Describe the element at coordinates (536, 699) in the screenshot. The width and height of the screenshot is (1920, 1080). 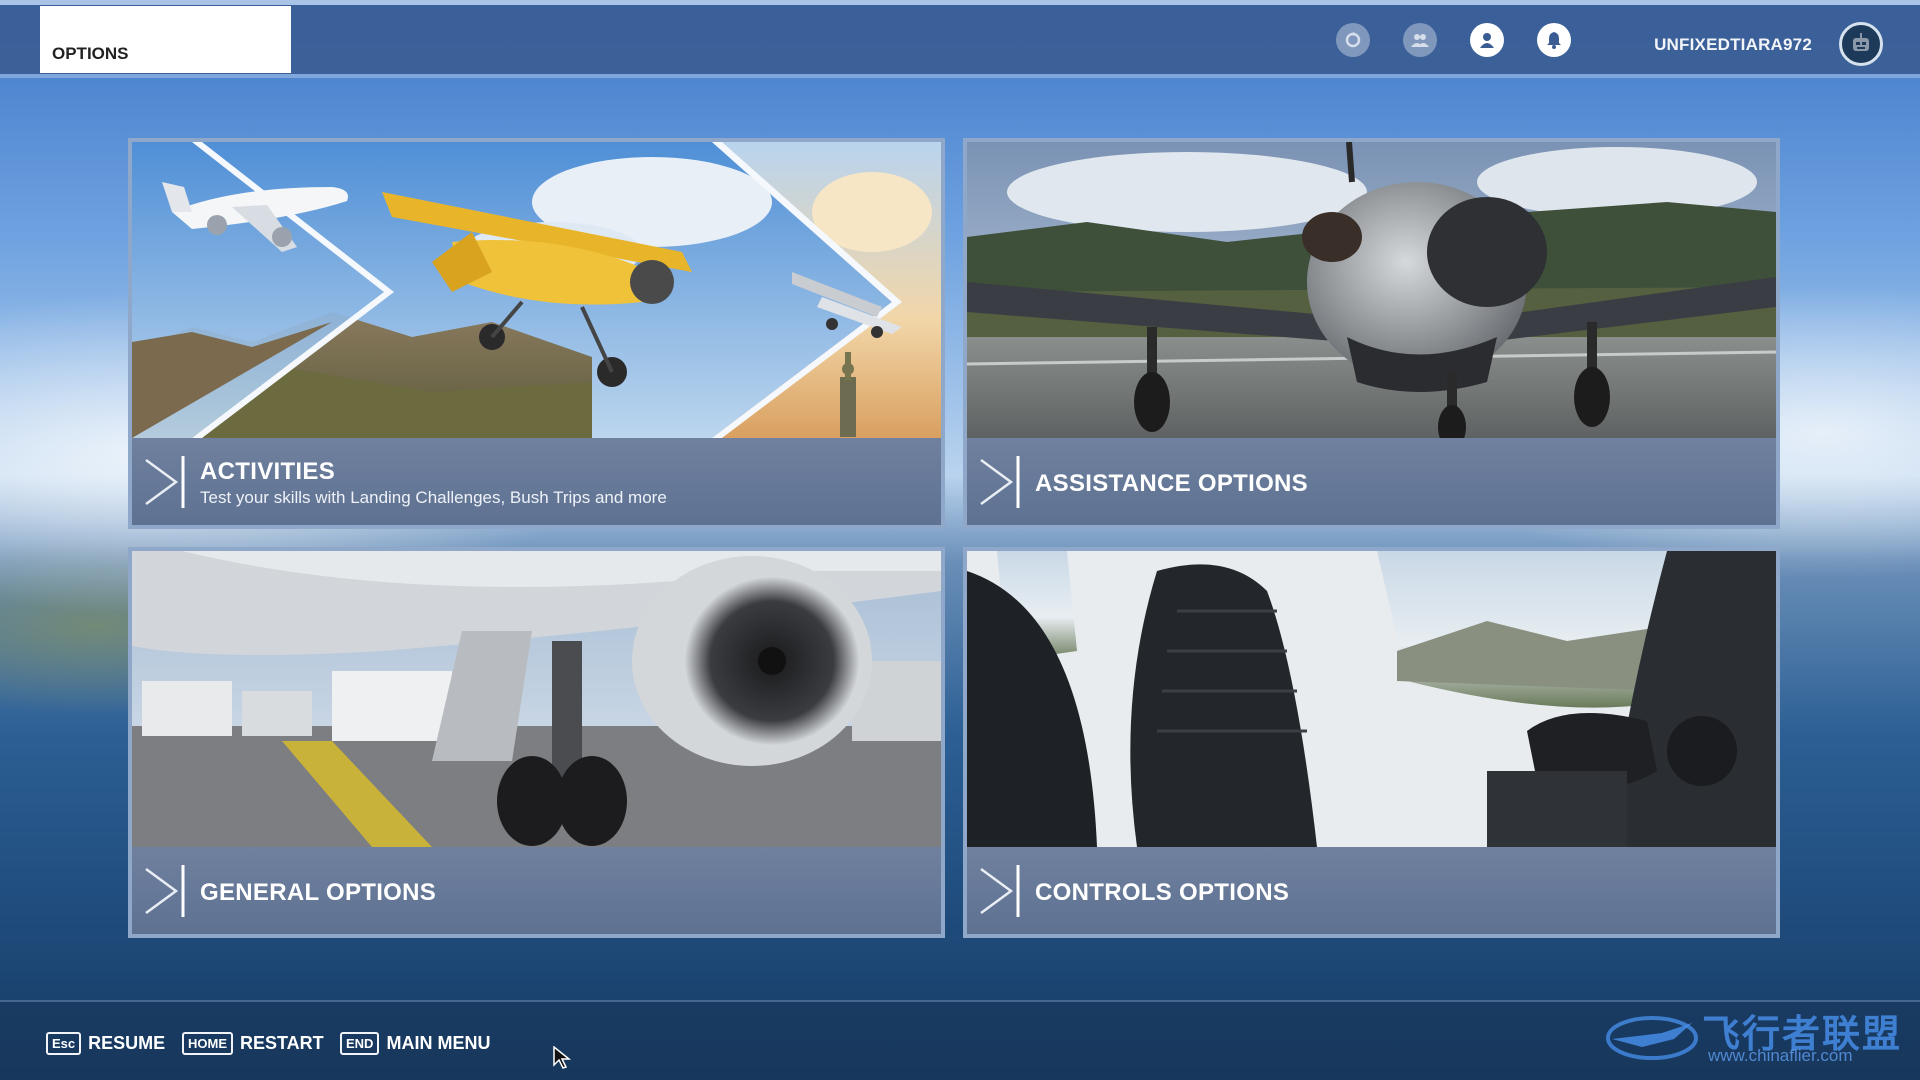
I see `general-image` at that location.